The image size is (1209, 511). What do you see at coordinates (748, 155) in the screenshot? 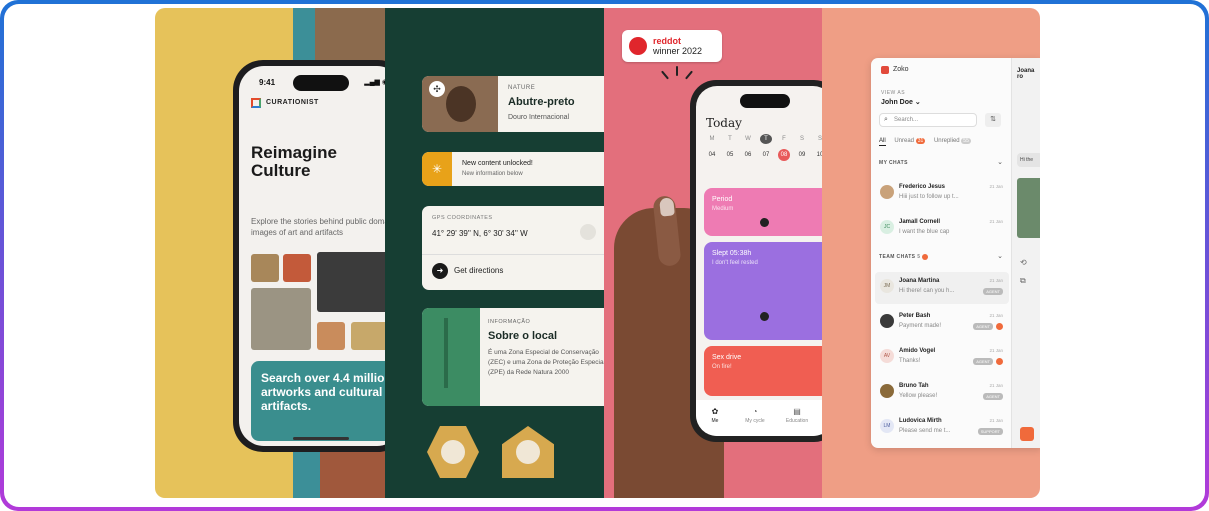
I see `date: 06` at bounding box center [748, 155].